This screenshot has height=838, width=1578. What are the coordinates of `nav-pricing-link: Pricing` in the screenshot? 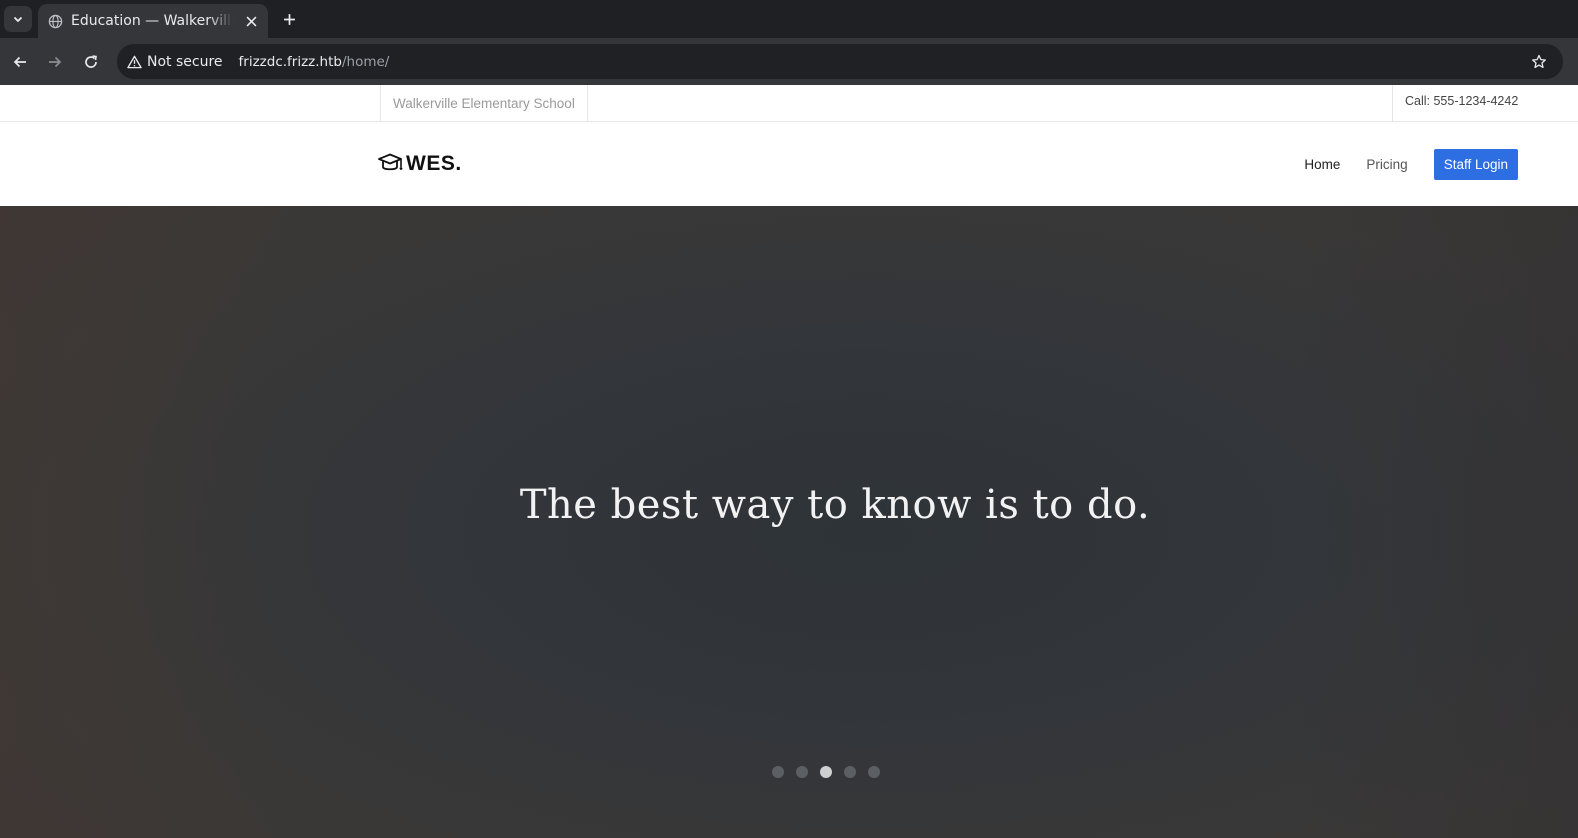 It's located at (1386, 164).